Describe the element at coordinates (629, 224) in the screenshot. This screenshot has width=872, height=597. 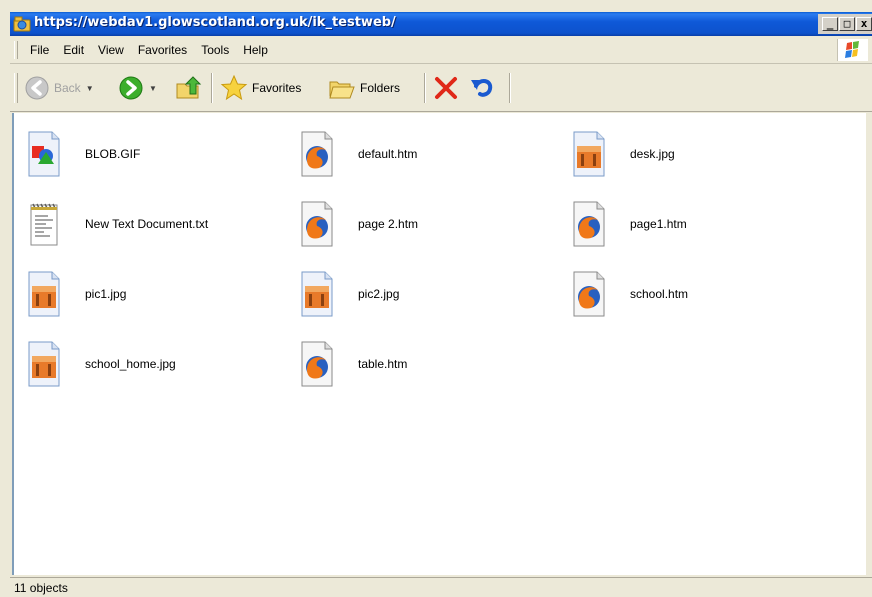
I see `file-item: page1.htm` at that location.